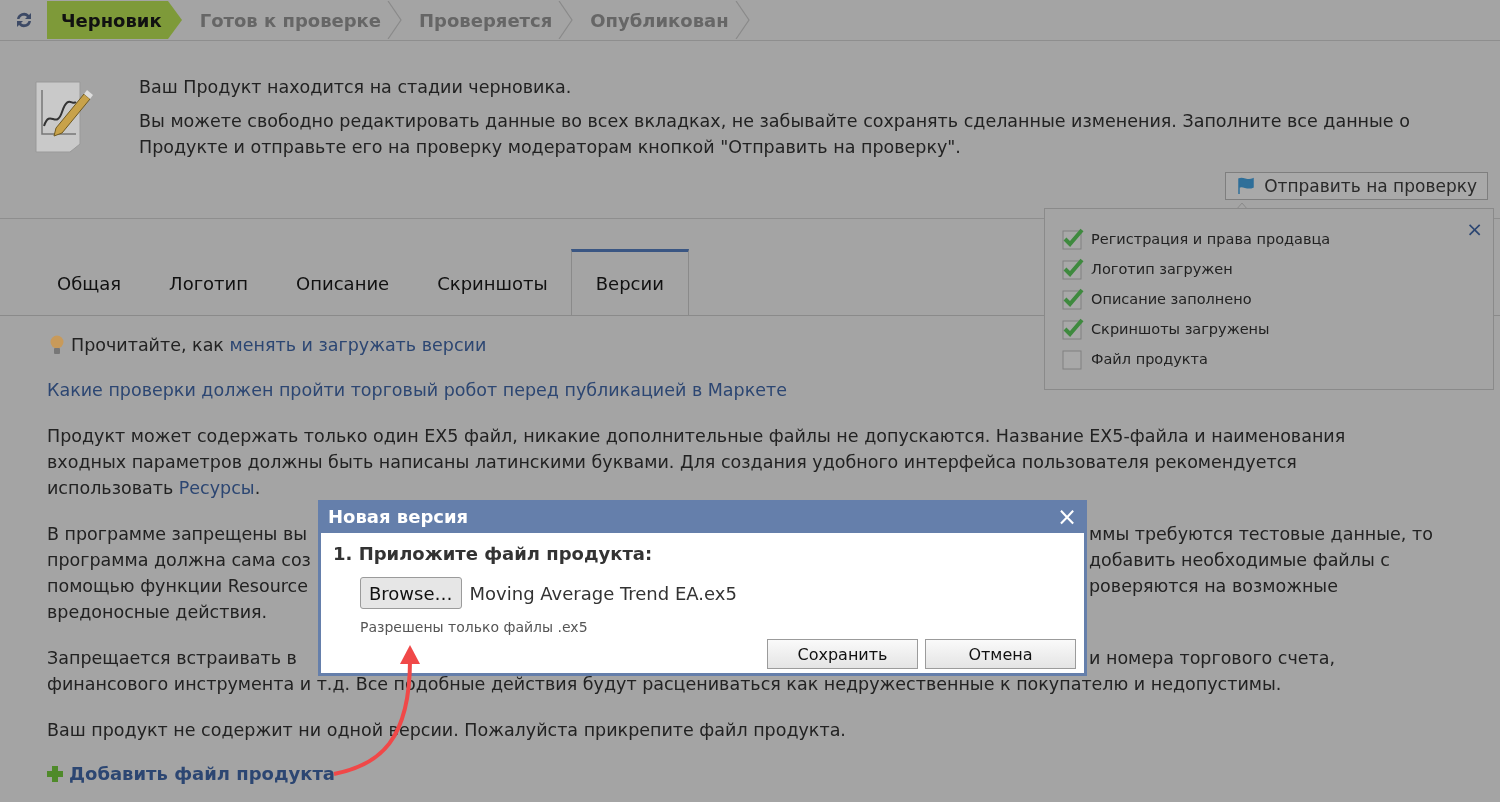 This screenshot has height=802, width=1500. Describe the element at coordinates (1356, 186) in the screenshot. I see `send-for-review-button: Отправить на проверку` at that location.